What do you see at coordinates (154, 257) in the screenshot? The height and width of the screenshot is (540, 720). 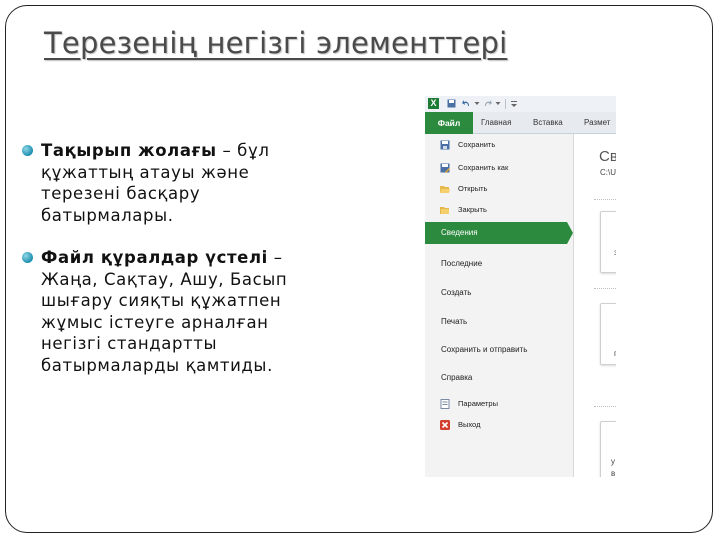 I see `bullet-term: Файл құралдар үстелі` at bounding box center [154, 257].